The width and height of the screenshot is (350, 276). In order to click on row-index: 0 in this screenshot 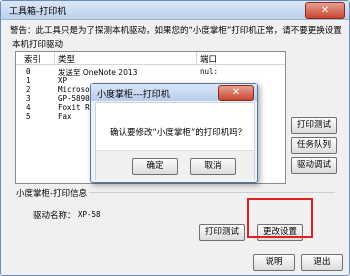, I will do `click(28, 71)`.